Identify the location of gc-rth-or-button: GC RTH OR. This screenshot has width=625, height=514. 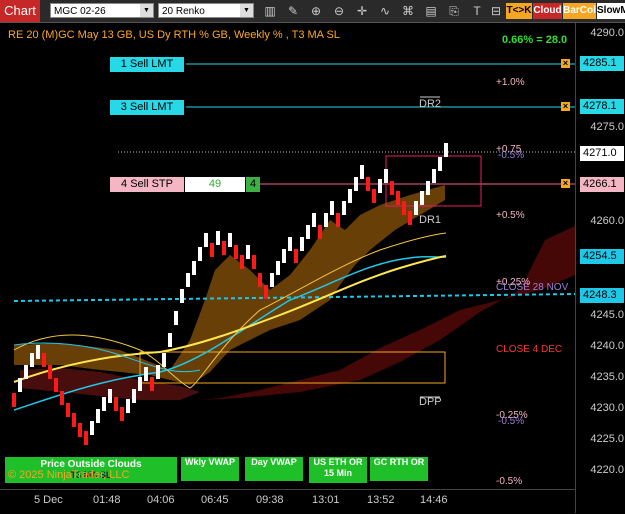
(399, 469).